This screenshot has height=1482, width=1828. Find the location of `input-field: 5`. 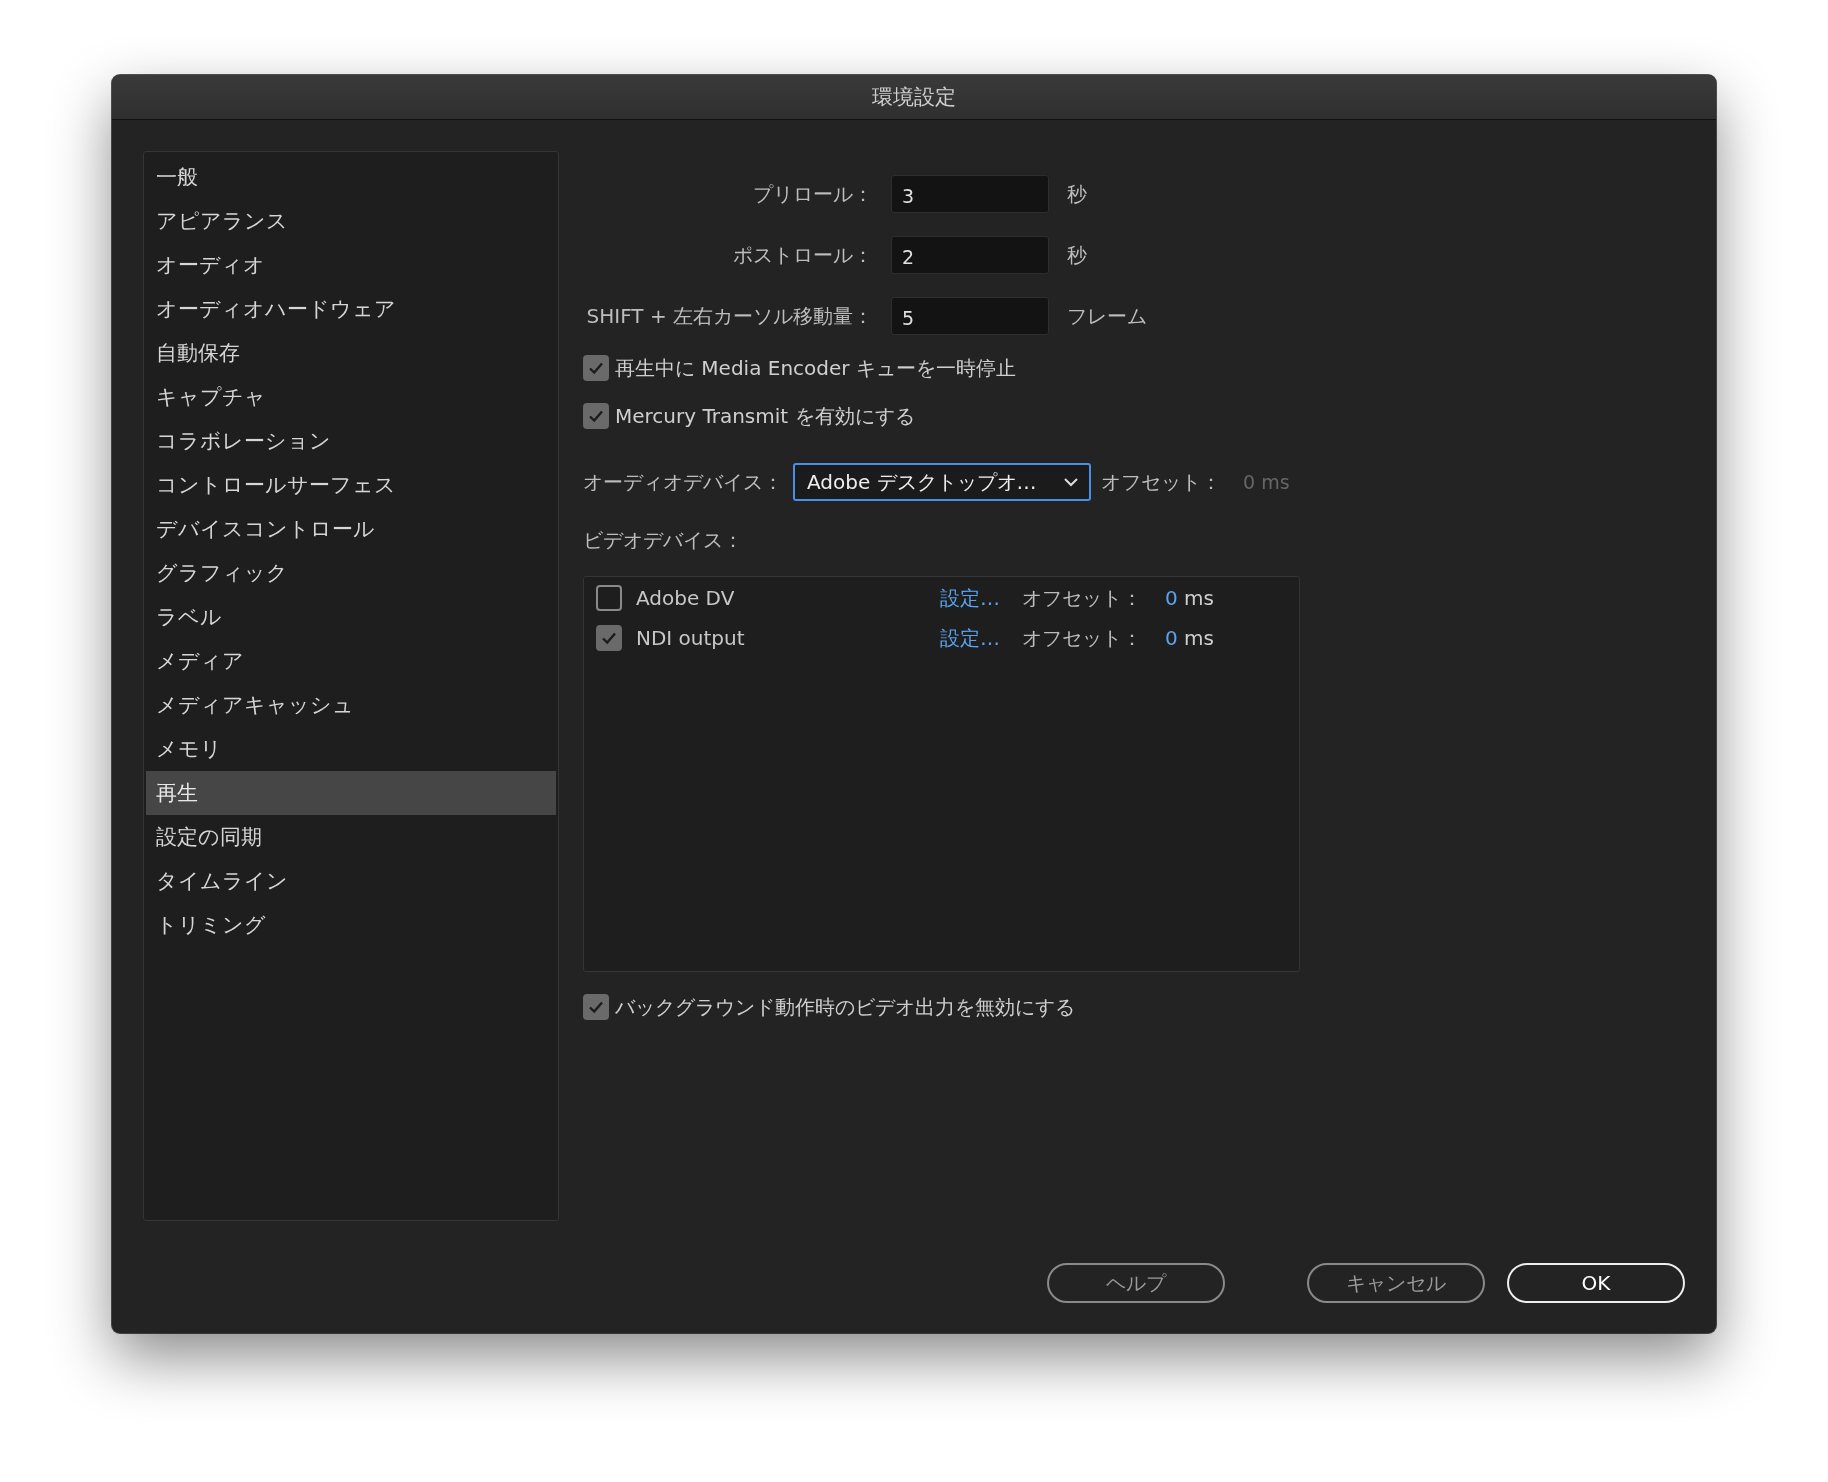

input-field: 5 is located at coordinates (970, 316).